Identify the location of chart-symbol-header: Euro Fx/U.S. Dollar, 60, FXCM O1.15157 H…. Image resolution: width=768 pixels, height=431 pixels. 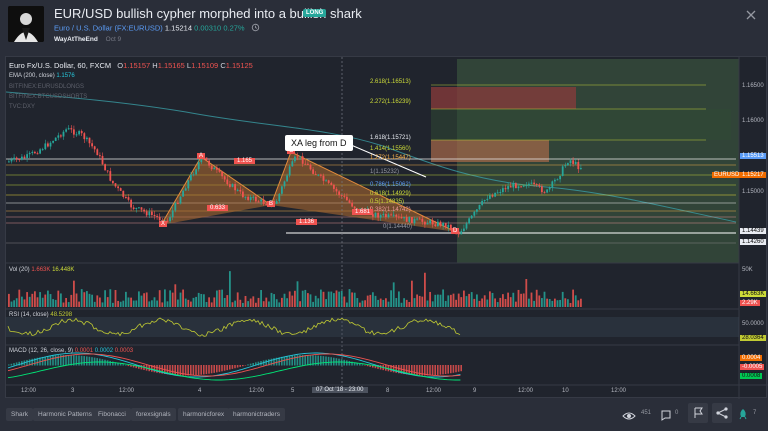
(131, 65).